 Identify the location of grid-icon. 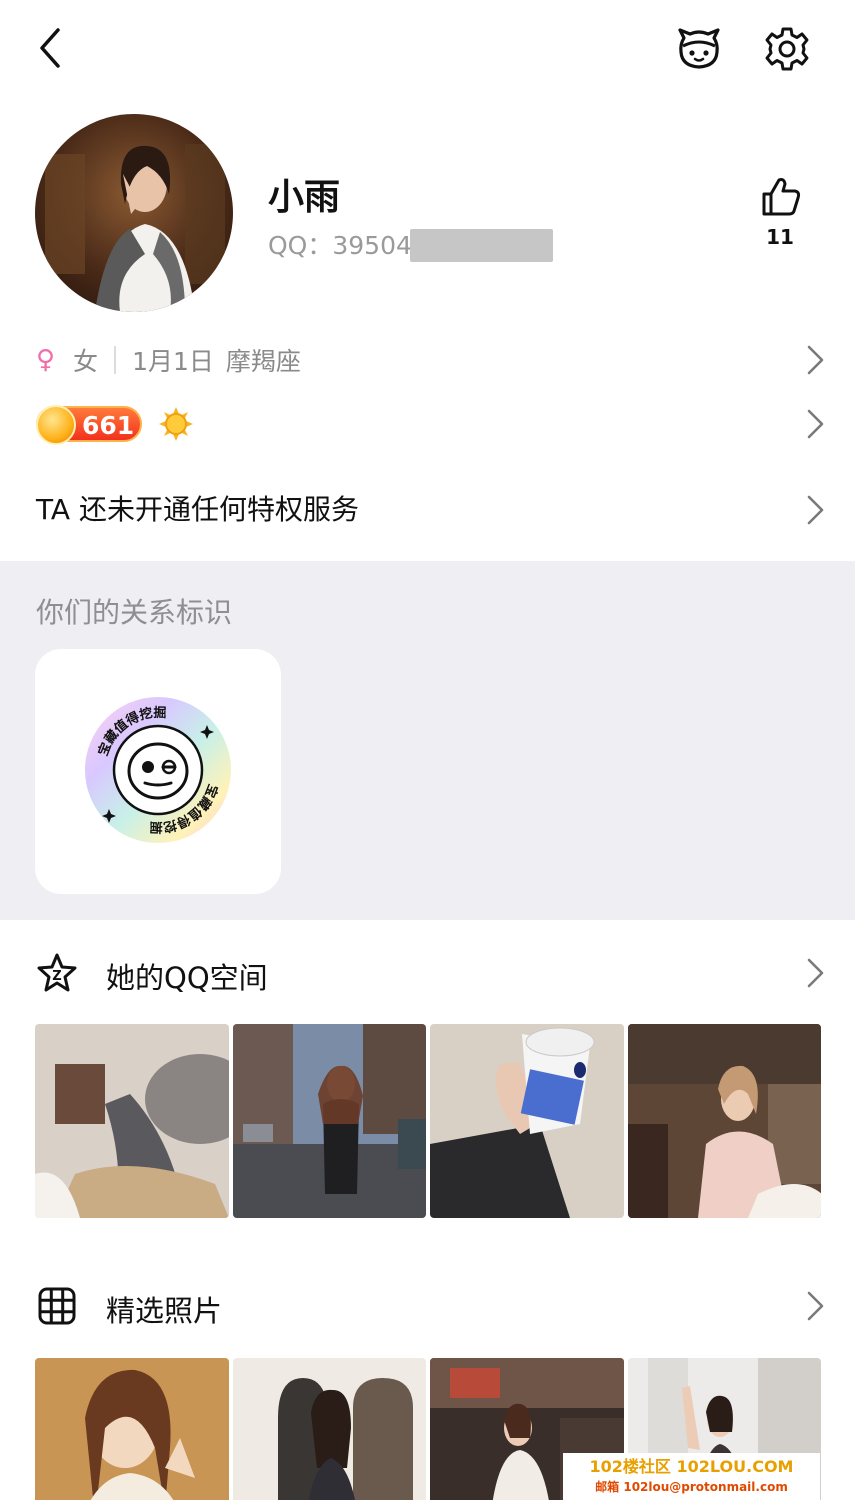
(57, 1306).